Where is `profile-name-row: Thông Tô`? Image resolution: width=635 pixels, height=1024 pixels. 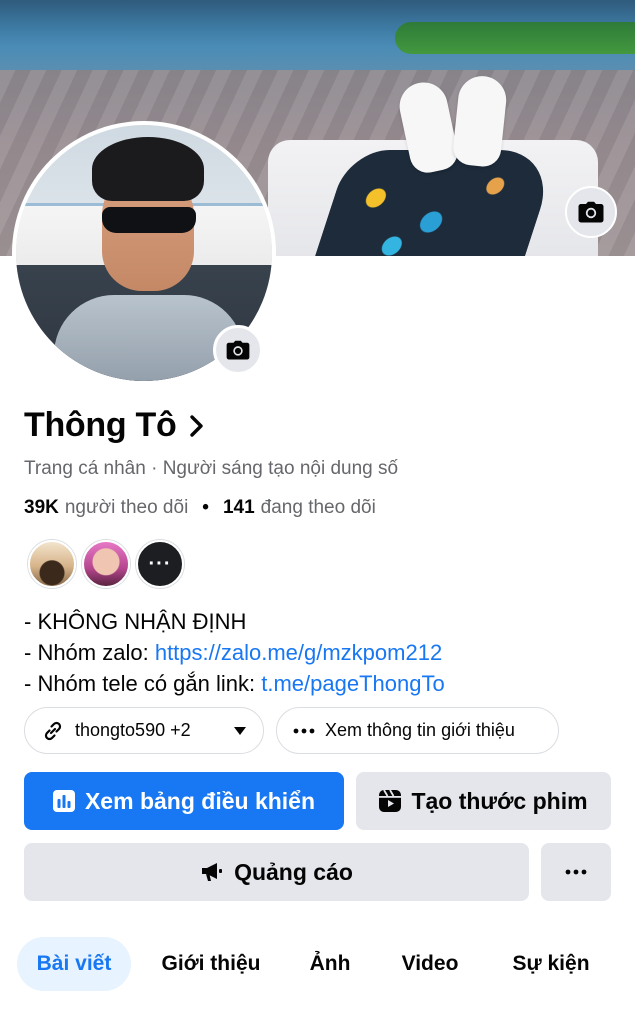 profile-name-row: Thông Tô is located at coordinates (114, 425).